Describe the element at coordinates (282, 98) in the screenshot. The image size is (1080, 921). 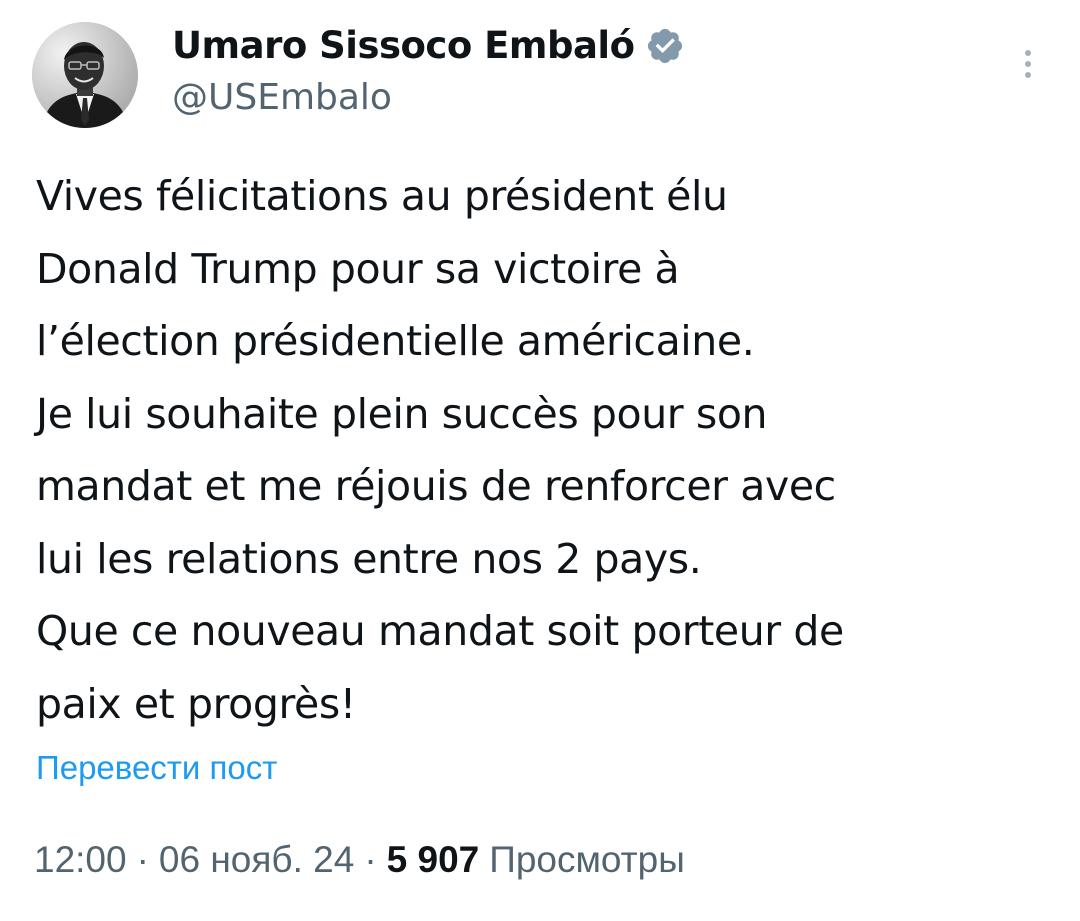
I see `author-handle: @USEmbalo` at that location.